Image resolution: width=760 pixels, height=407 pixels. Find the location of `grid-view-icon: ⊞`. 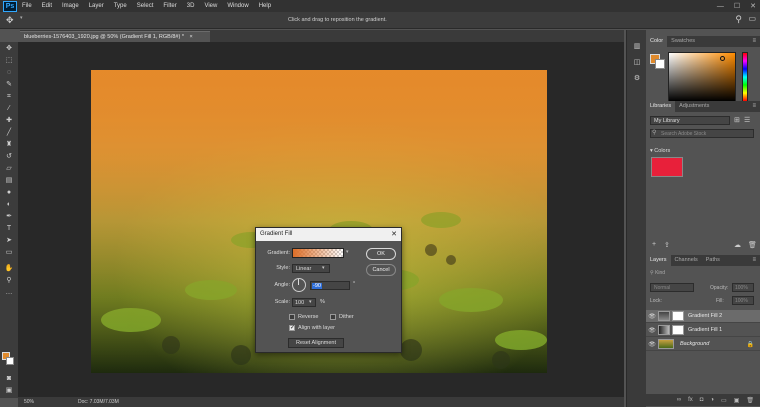

grid-view-icon: ⊞ is located at coordinates (738, 120).